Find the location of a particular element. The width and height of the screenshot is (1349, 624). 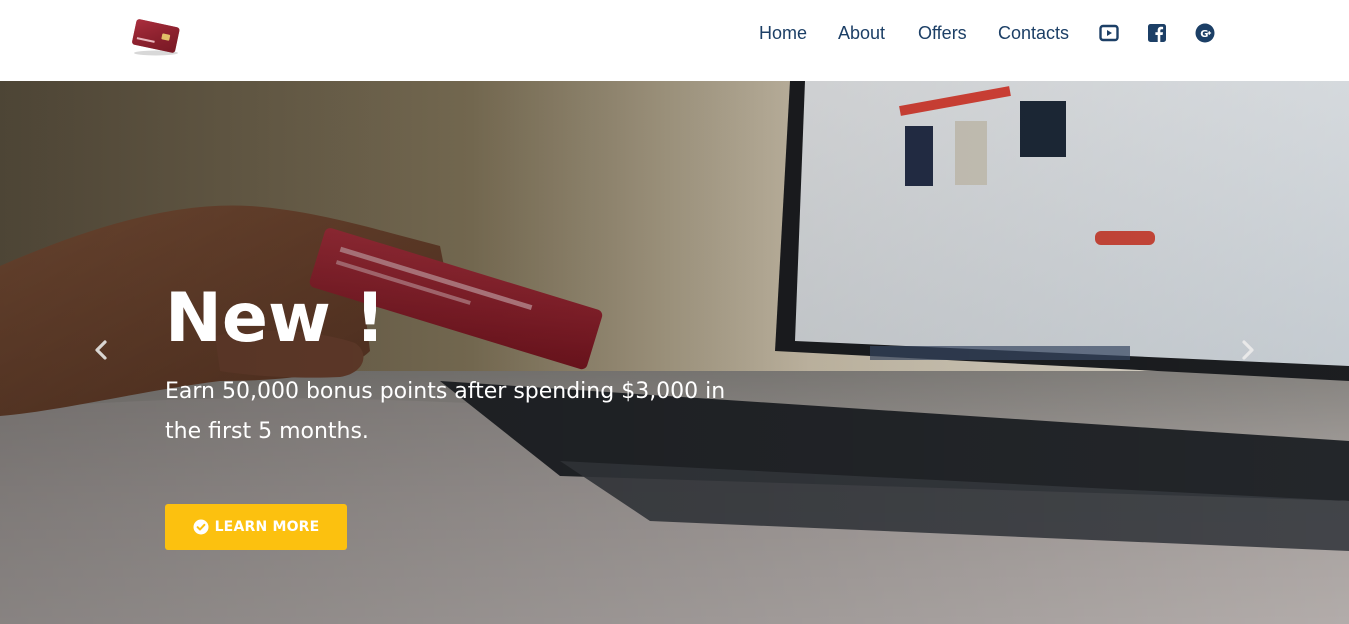

credit-card-logo-icon is located at coordinates (156, 37).